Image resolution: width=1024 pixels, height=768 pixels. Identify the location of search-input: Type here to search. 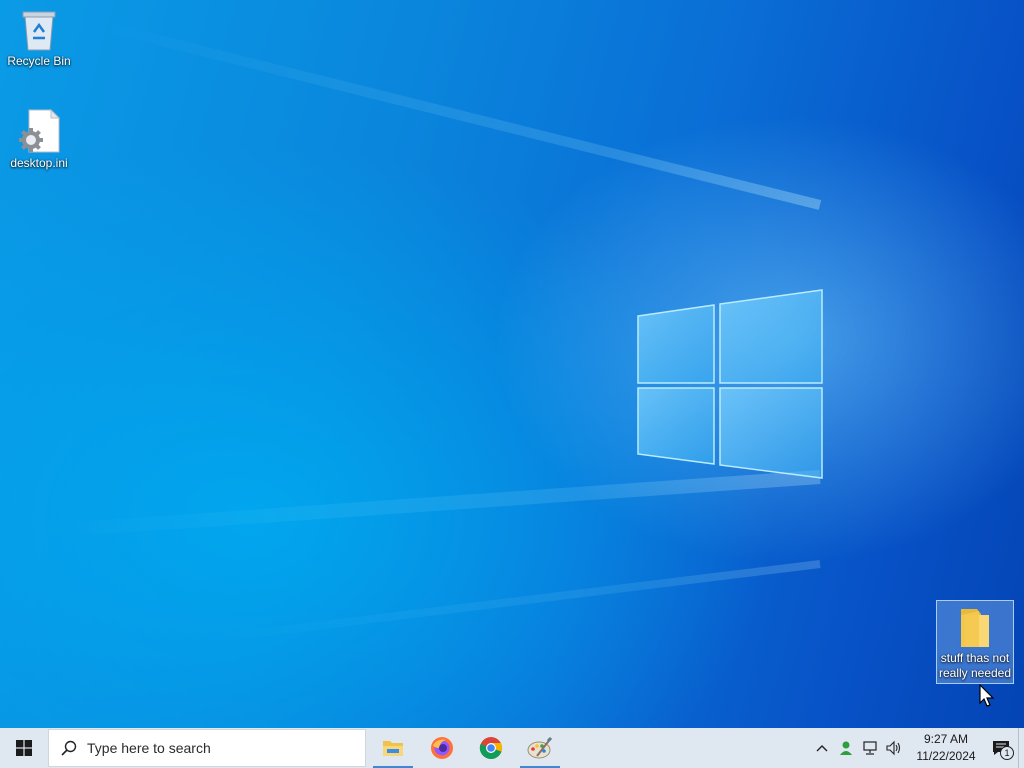
(207, 748).